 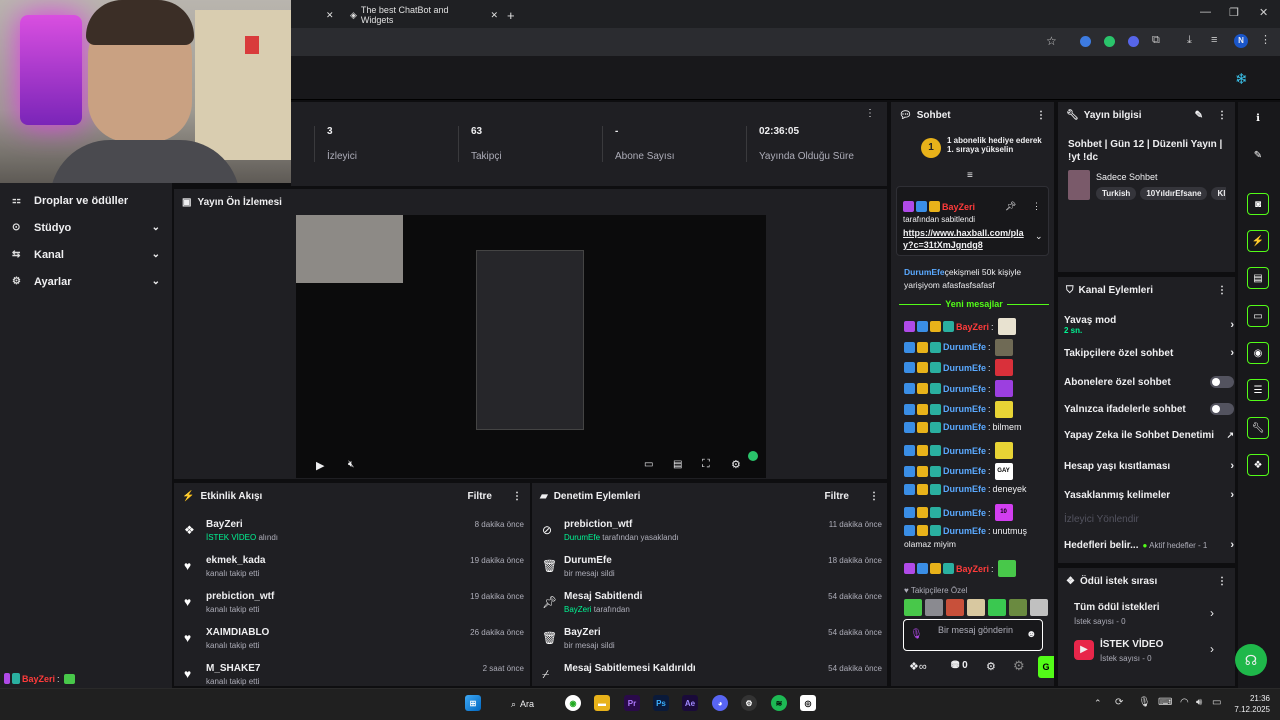 What do you see at coordinates (1041, 115) in the screenshot?
I see `chat-menu-icon: ⋮` at bounding box center [1041, 115].